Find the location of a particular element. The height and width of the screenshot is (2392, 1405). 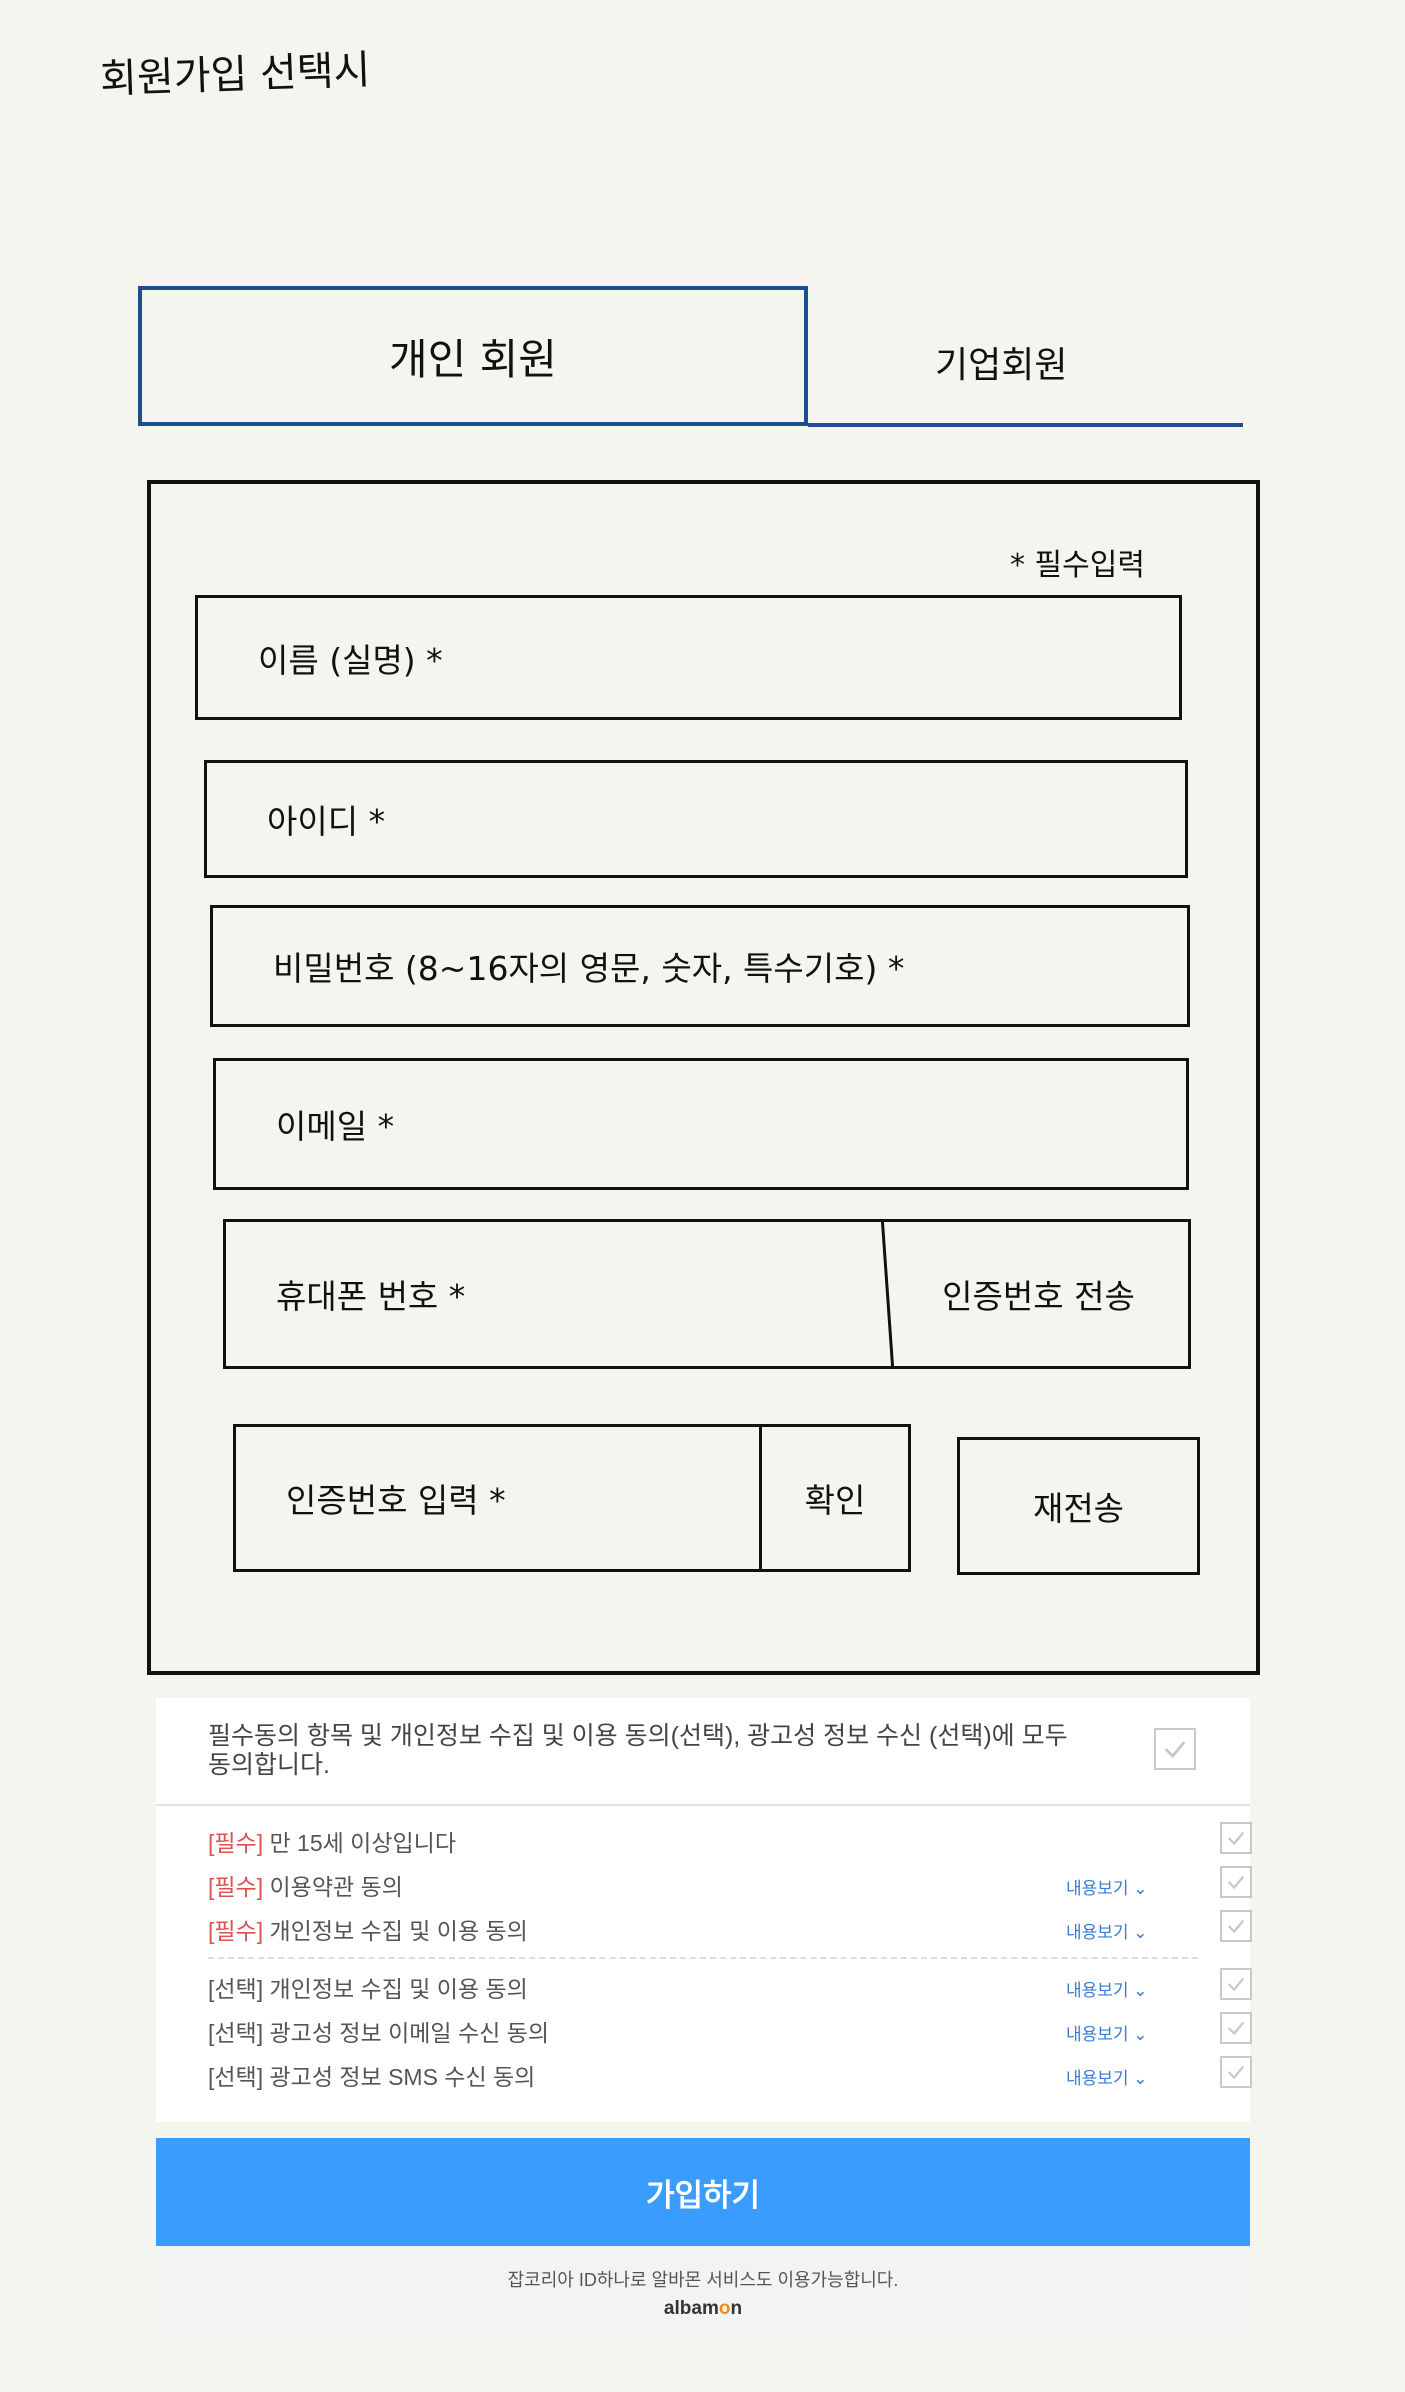

confirm-button: 확인 is located at coordinates (835, 1498).